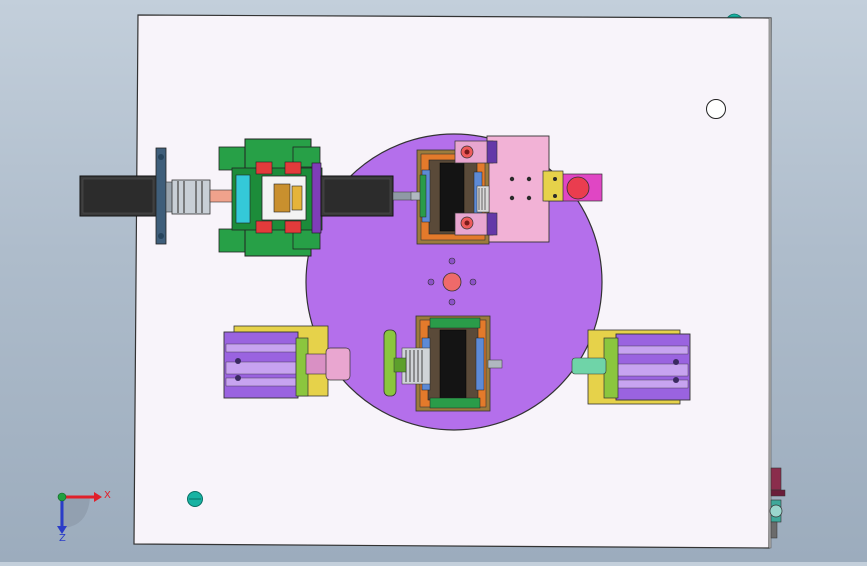  I want to click on triad-origin, so click(62, 497).